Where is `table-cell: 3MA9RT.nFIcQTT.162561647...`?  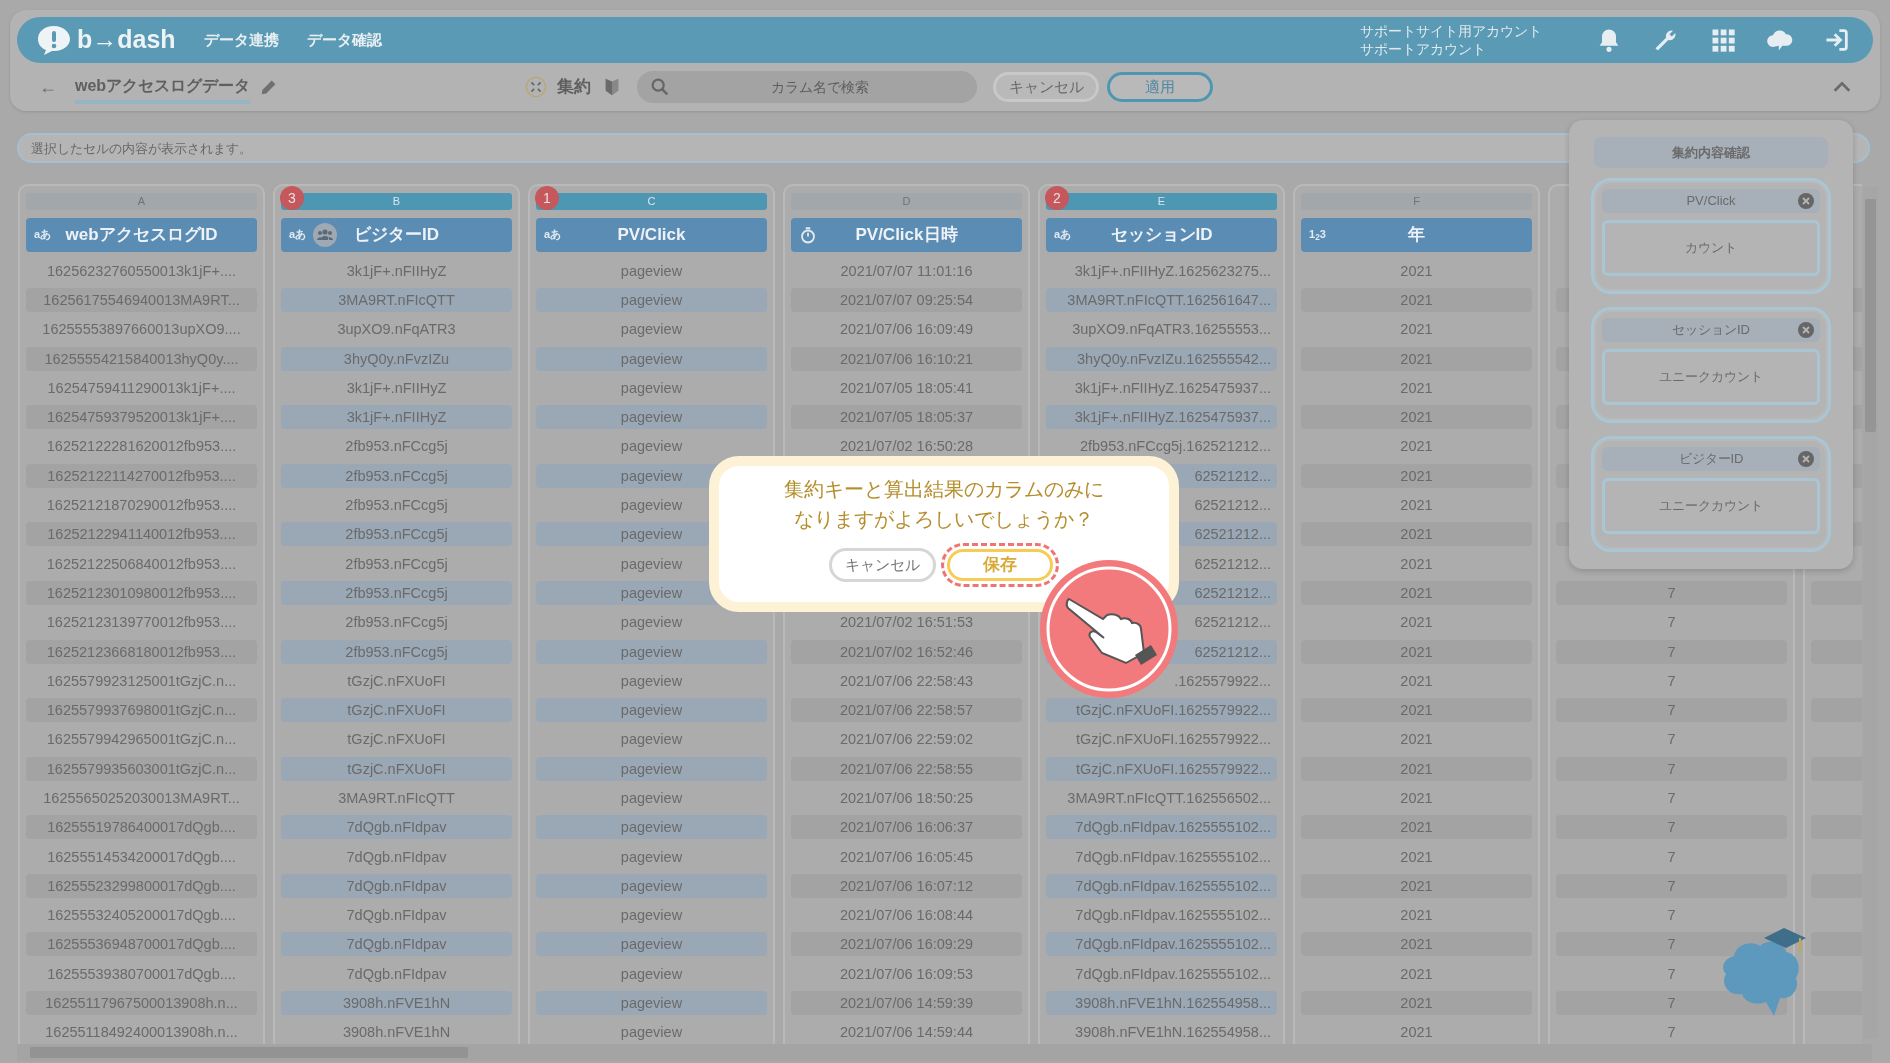
table-cell: 3MA9RT.nFIcQTT.162561647... is located at coordinates (1161, 299).